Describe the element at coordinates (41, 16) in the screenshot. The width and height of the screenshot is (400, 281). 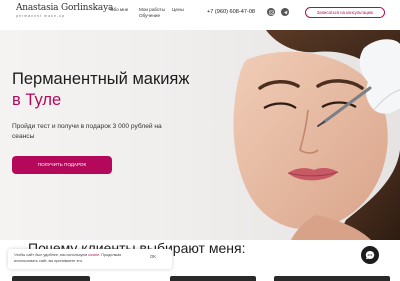
I see `logo-subtitle: permanent make-up` at that location.